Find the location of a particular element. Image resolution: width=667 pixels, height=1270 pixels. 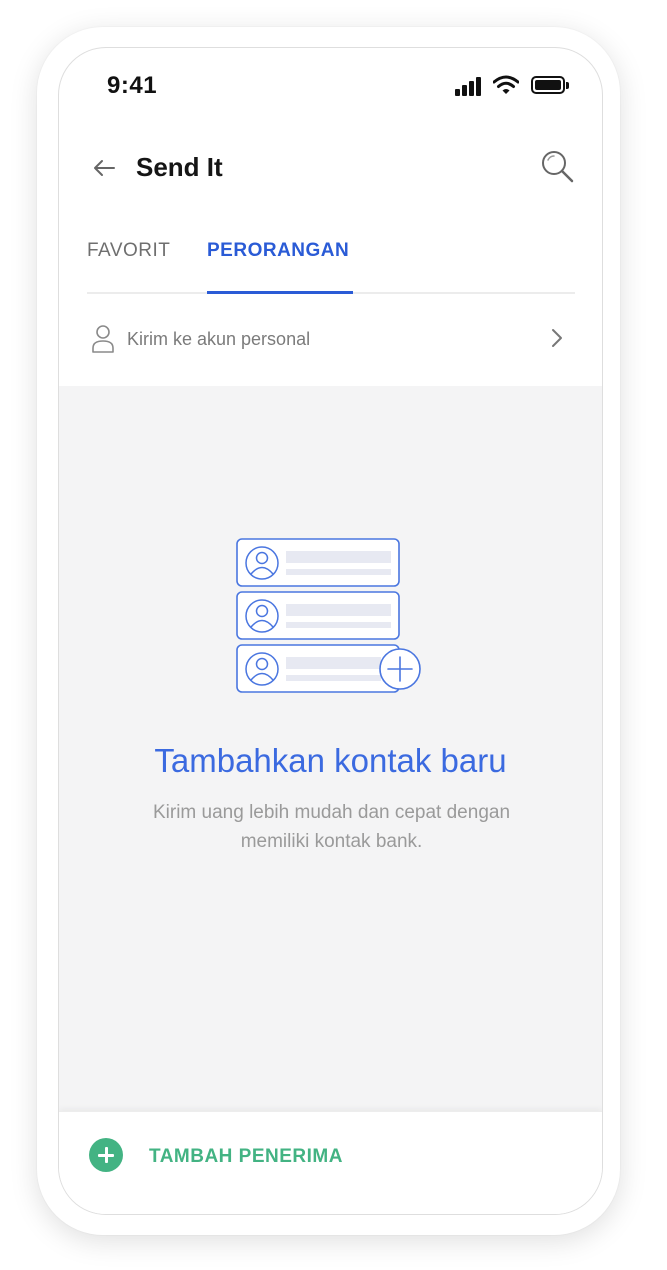

search-icon is located at coordinates (557, 166).